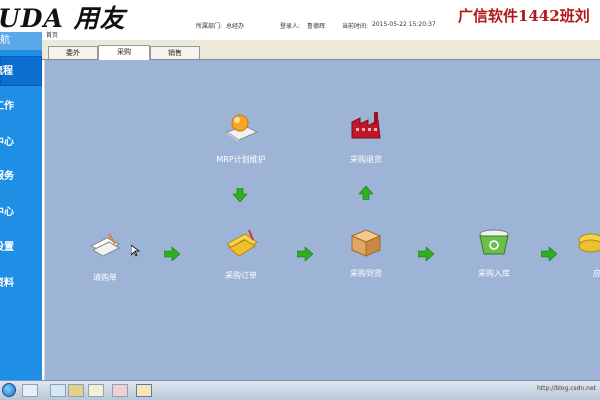  Describe the element at coordinates (240, 195) in the screenshot. I see `arrow-down-icon` at that location.